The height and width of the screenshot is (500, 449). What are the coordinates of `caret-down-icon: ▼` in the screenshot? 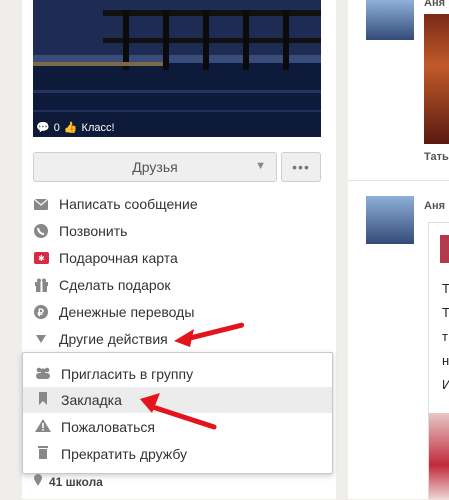 It's located at (260, 166).